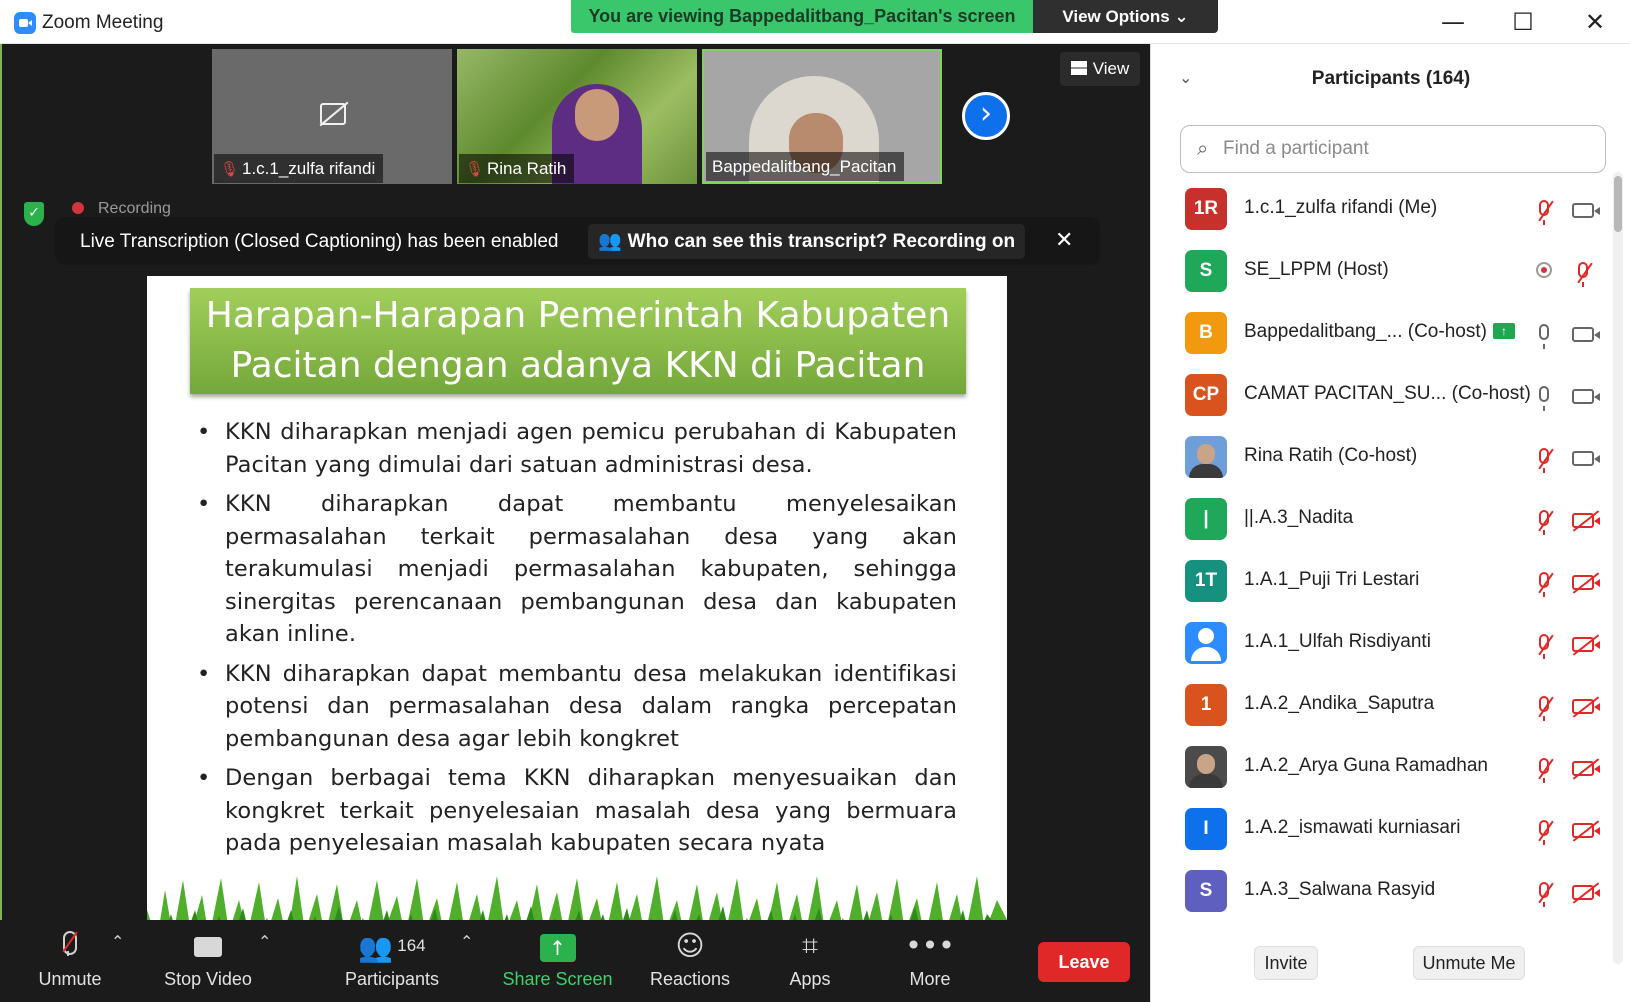 This screenshot has height=1002, width=1630. I want to click on participant-row: CP CAMAT PACITAN_SU... (Co-host), so click(1381, 395).